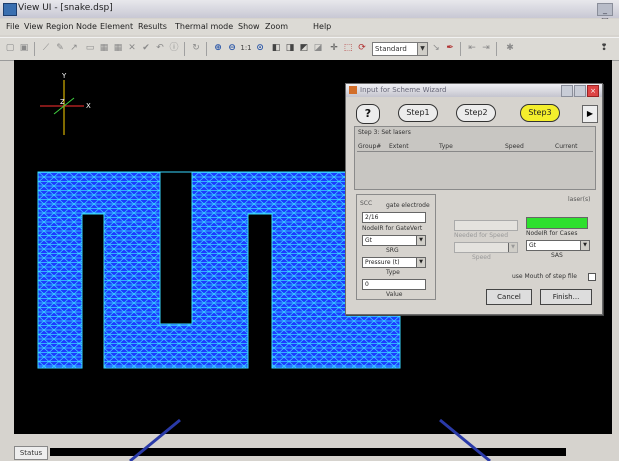  I want to click on annotation-line-left, so click(155, 439).